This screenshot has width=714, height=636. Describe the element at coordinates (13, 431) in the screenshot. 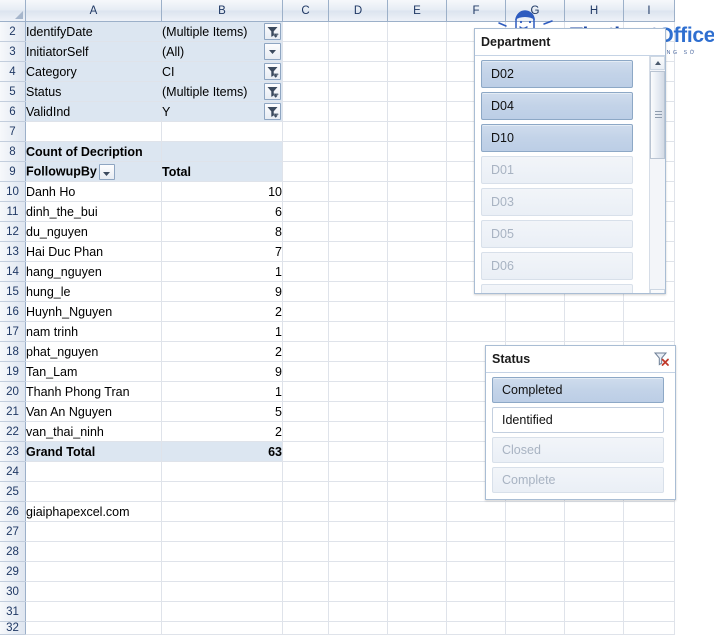

I see `row-header-22: 22` at that location.